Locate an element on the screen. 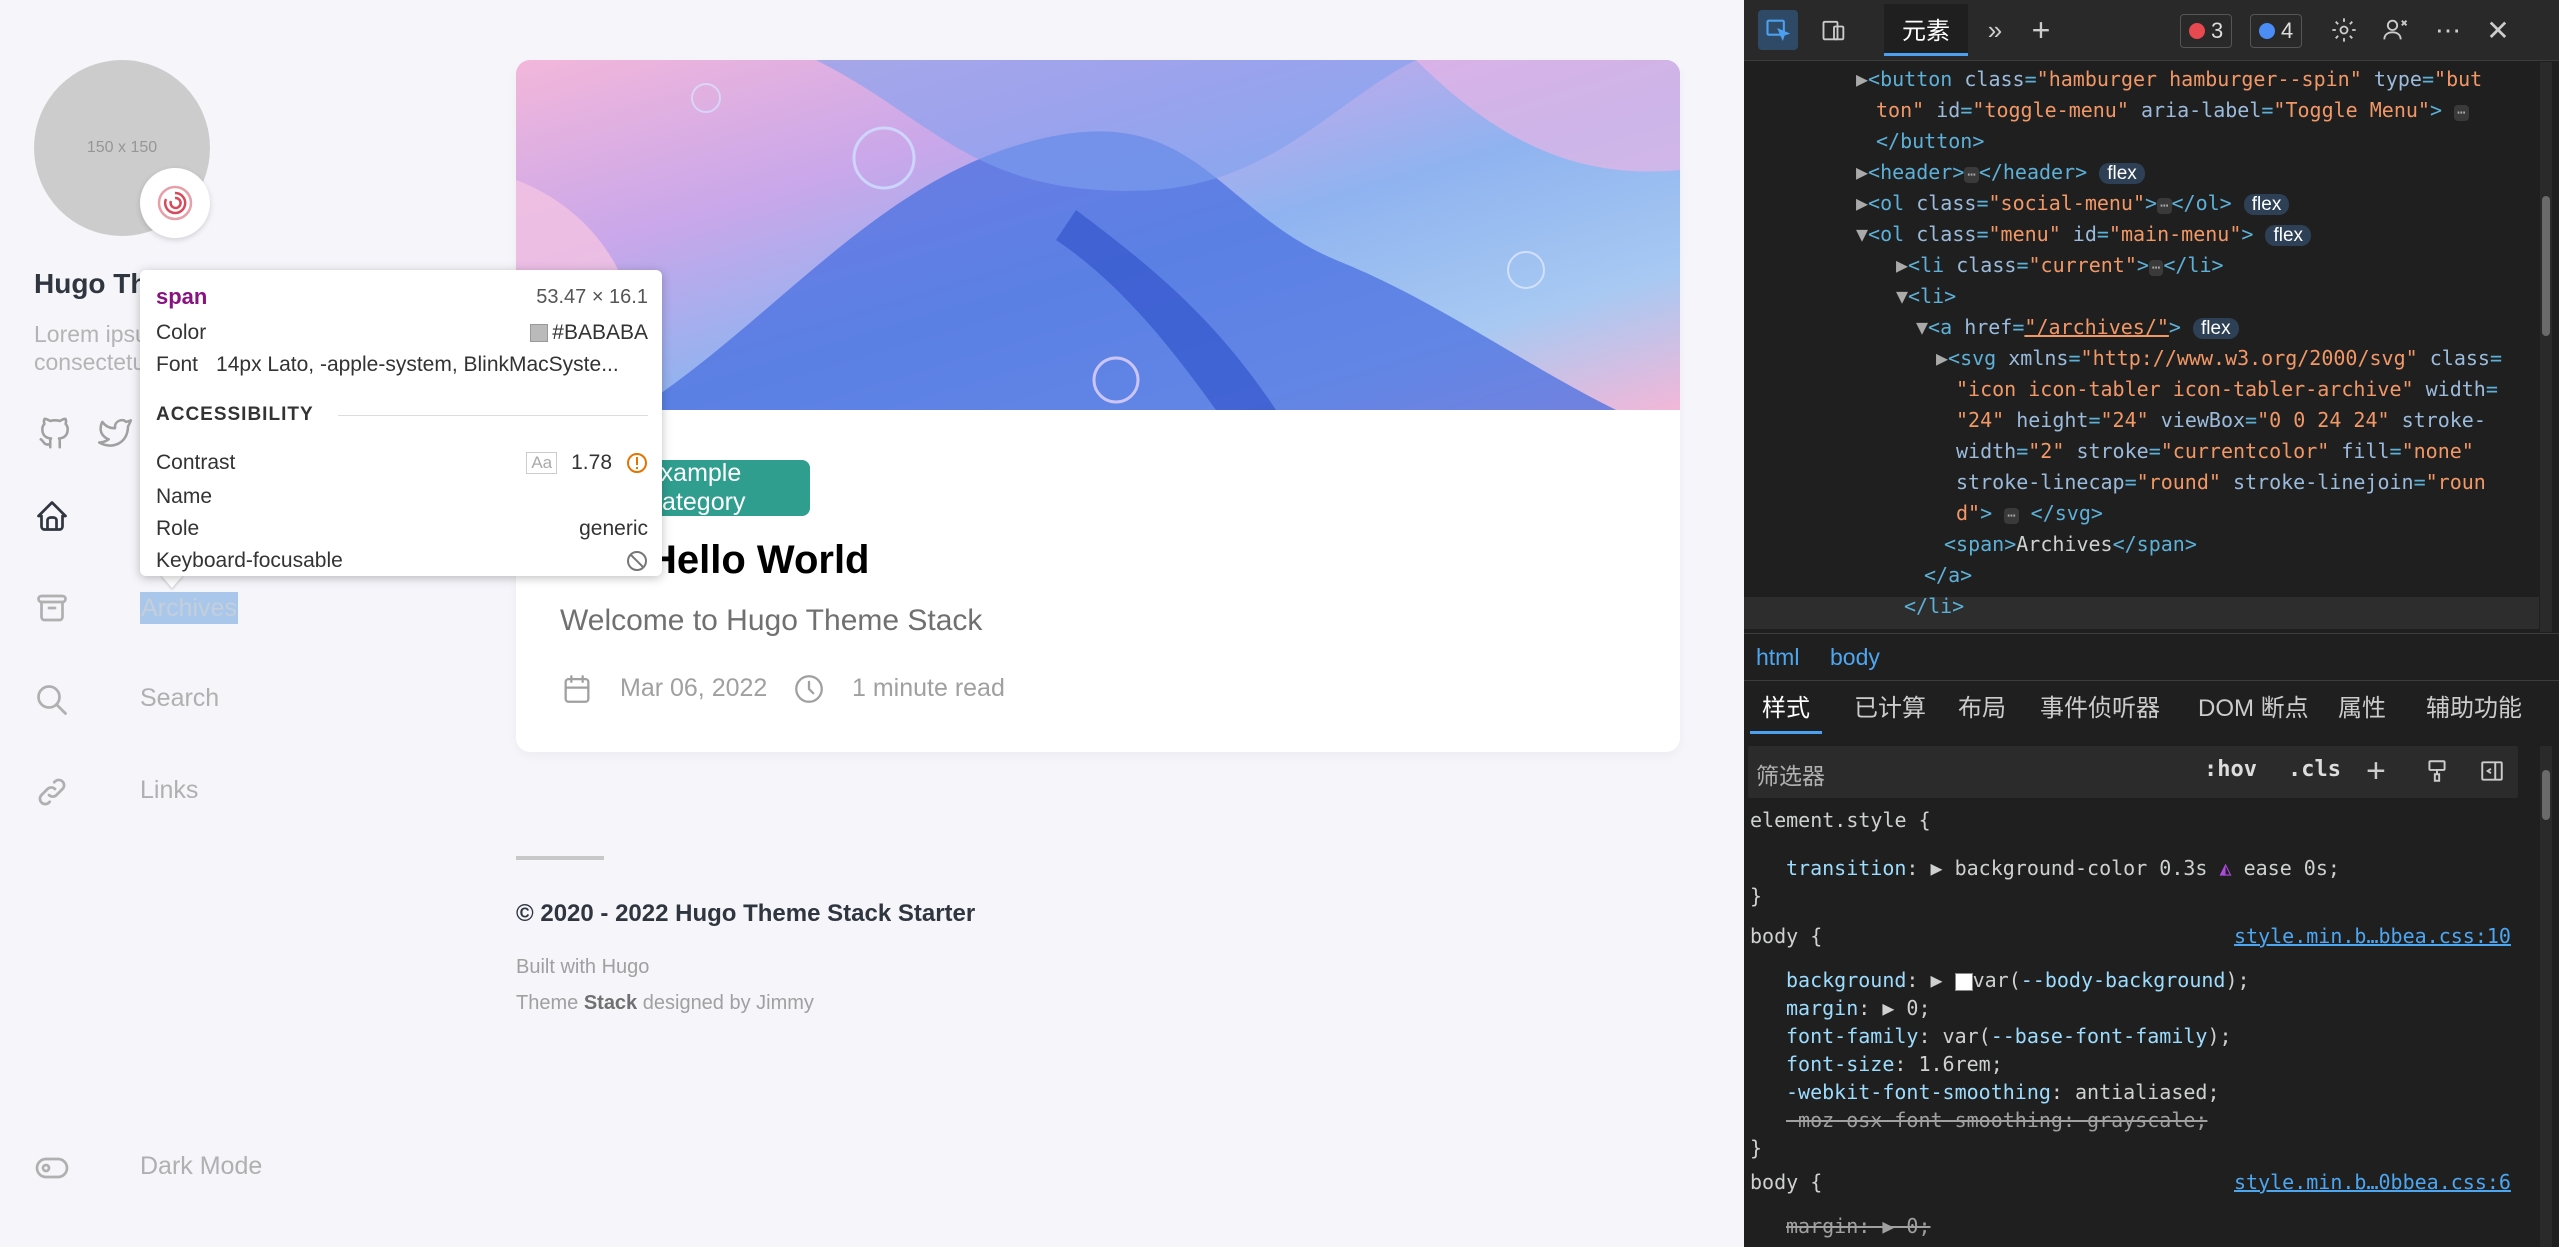 Image resolution: width=2559 pixels, height=1247 pixels. contrast-sample: Aa is located at coordinates (542, 463).